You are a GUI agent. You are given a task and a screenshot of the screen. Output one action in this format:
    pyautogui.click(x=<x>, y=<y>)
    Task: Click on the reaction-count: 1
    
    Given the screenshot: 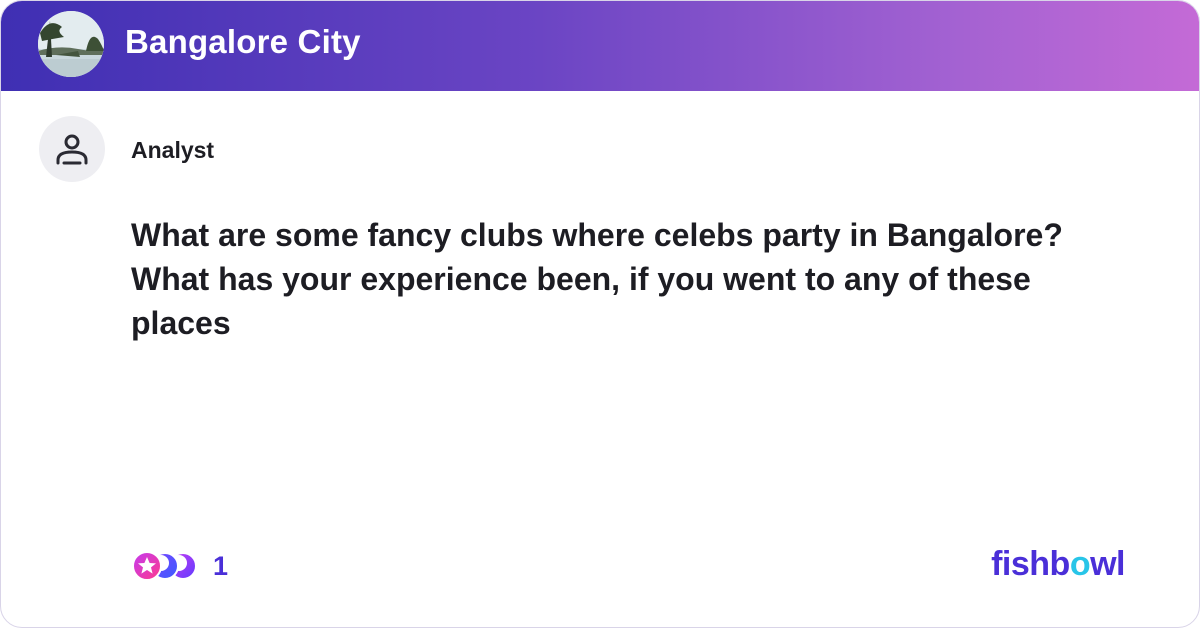 What is the action you would take?
    pyautogui.click(x=221, y=565)
    